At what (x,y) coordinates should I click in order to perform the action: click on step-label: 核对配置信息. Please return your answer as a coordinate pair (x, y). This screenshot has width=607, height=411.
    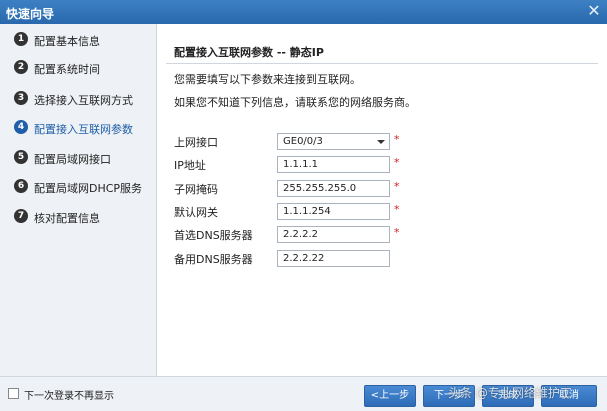
    Looking at the image, I should click on (67, 218).